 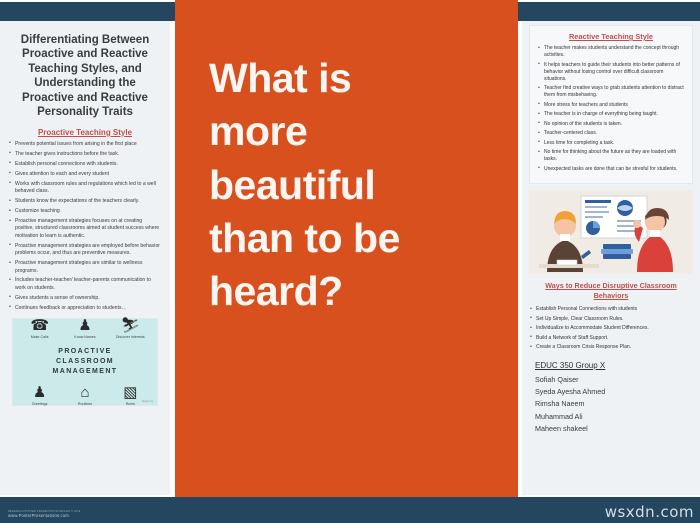 What do you see at coordinates (85, 325) in the screenshot?
I see `person-icon: ♟` at bounding box center [85, 325].